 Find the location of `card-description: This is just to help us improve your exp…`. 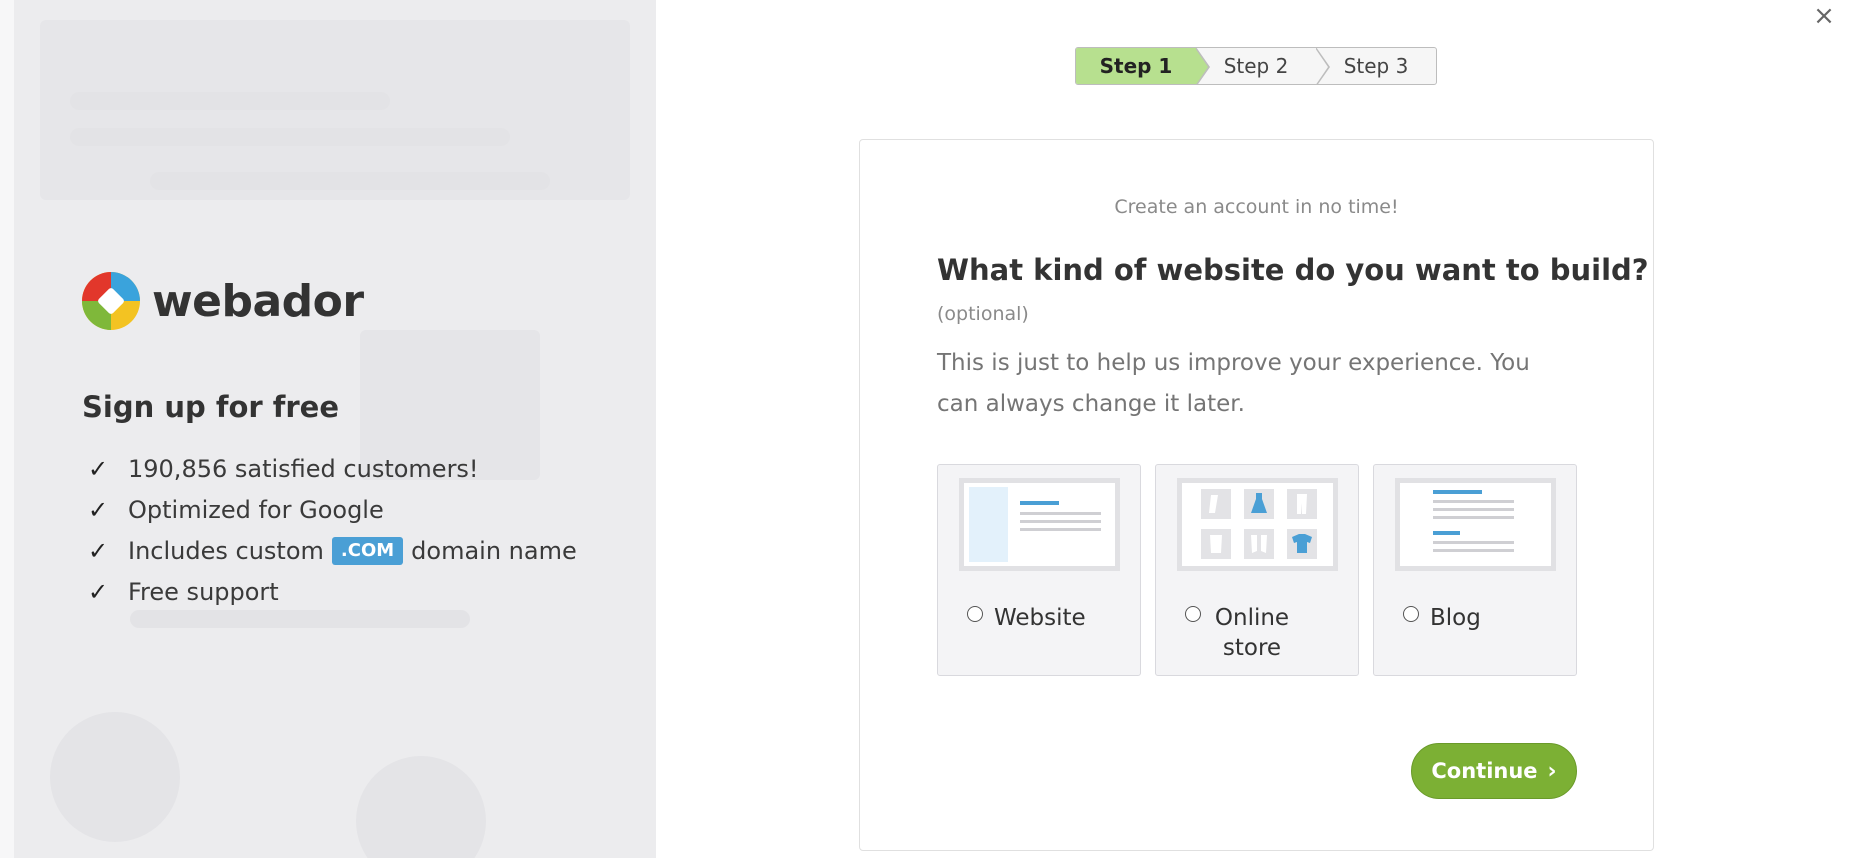

card-description: This is just to help us improve your exp… is located at coordinates (1233, 383).